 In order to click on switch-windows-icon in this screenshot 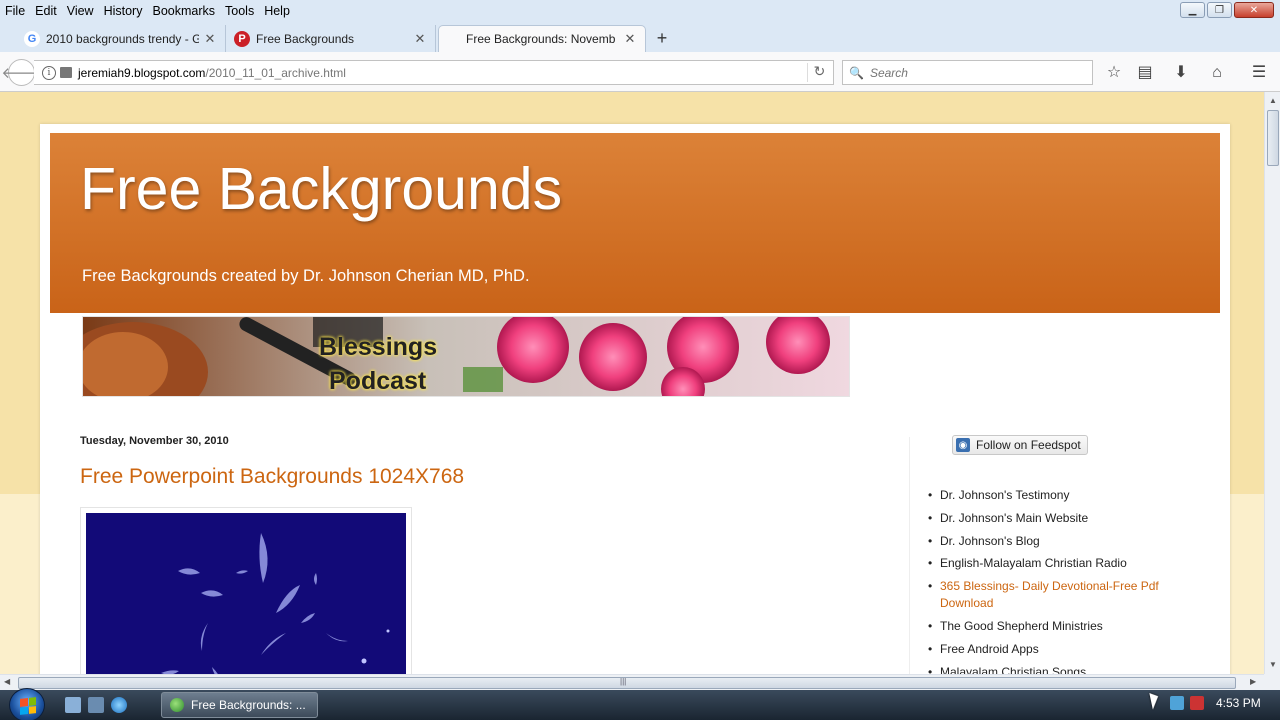, I will do `click(96, 705)`.